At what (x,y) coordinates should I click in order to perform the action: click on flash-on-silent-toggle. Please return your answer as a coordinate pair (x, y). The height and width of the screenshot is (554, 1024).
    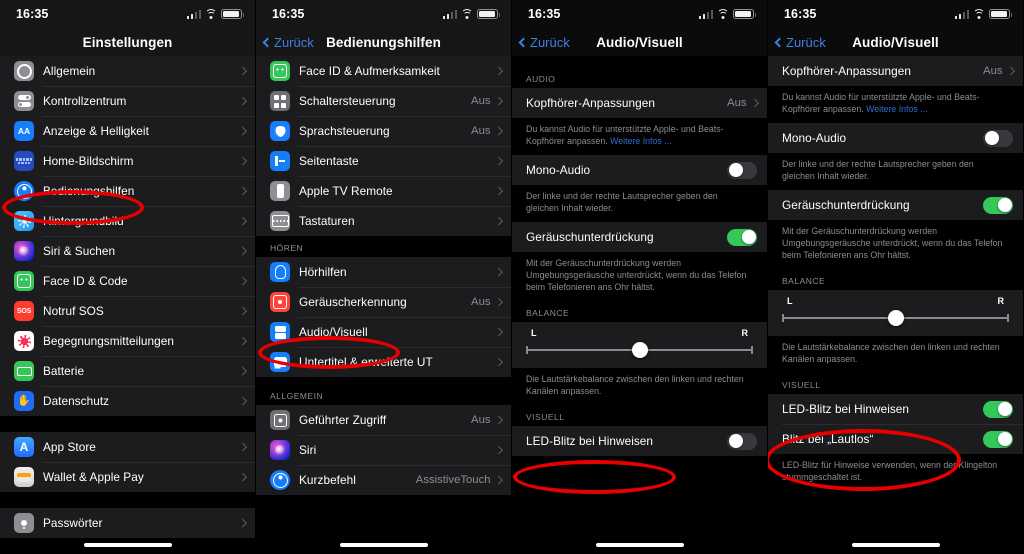
    Looking at the image, I should click on (998, 439).